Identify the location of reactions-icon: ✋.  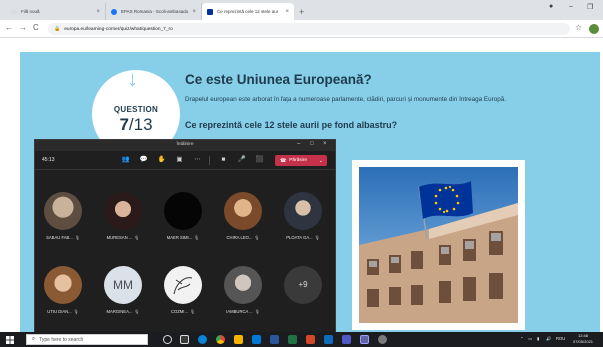
(161, 159).